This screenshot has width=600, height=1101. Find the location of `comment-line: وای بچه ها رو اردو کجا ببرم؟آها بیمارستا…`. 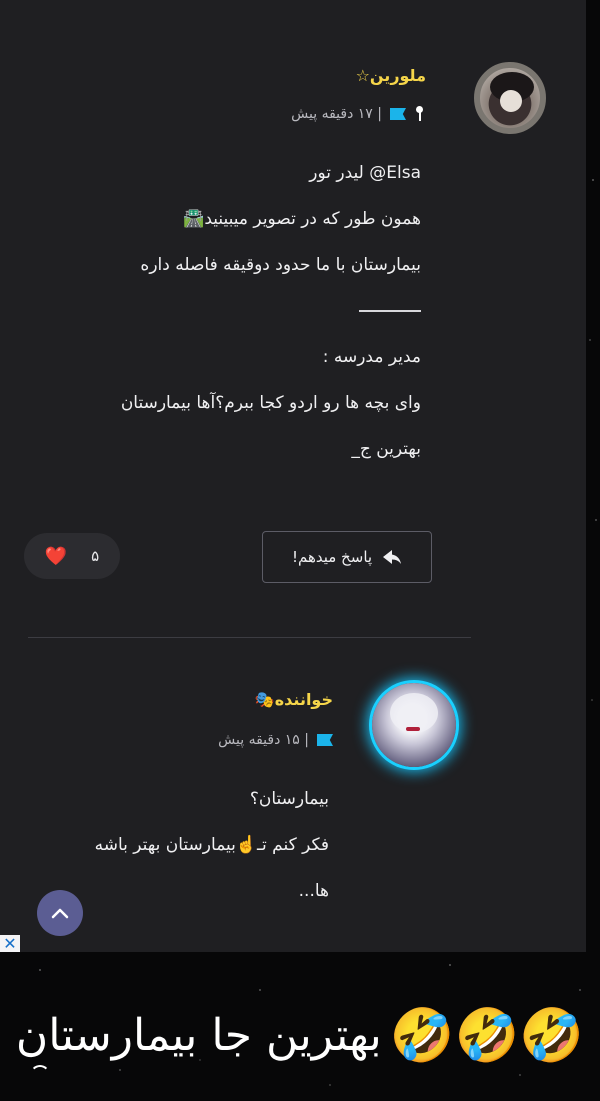

comment-line: وای بچه ها رو اردو کجا ببرم؟آها بیمارستا… is located at coordinates (270, 403).